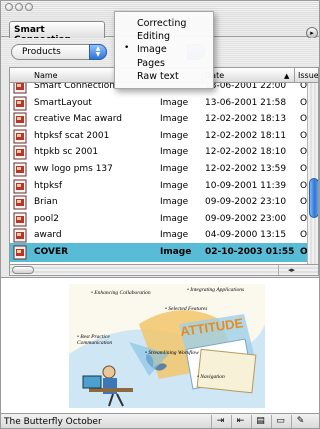 This screenshot has width=320, height=429. What do you see at coordinates (127, 48) in the screenshot?
I see `checkmark-icon: •` at bounding box center [127, 48].